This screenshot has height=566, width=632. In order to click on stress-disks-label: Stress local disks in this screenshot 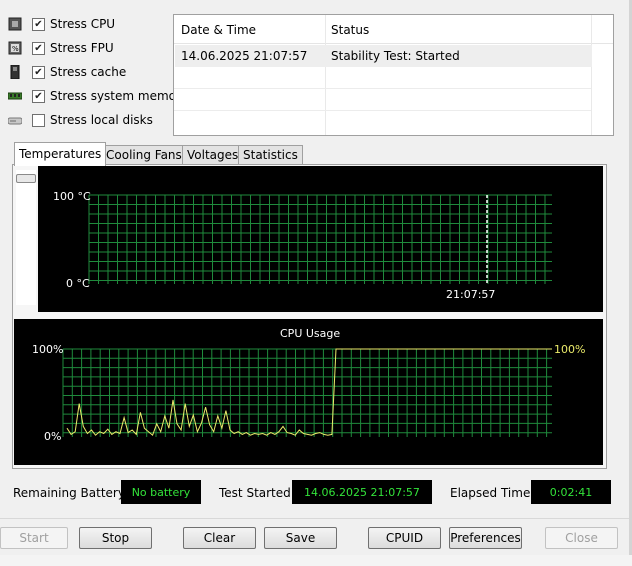, I will do `click(101, 120)`.